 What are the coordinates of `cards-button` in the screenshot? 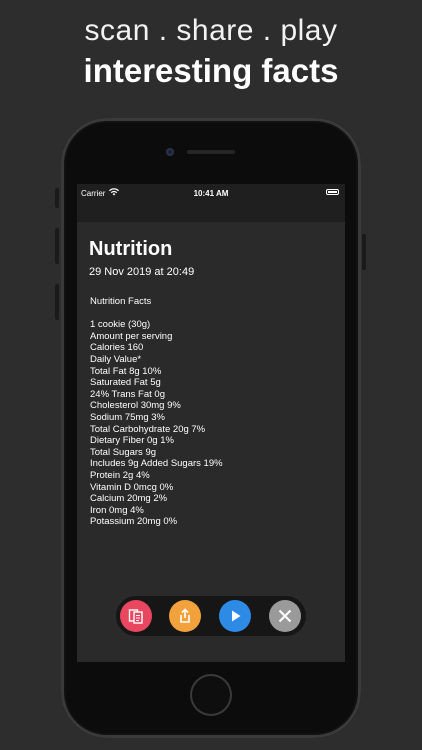 It's located at (136, 616).